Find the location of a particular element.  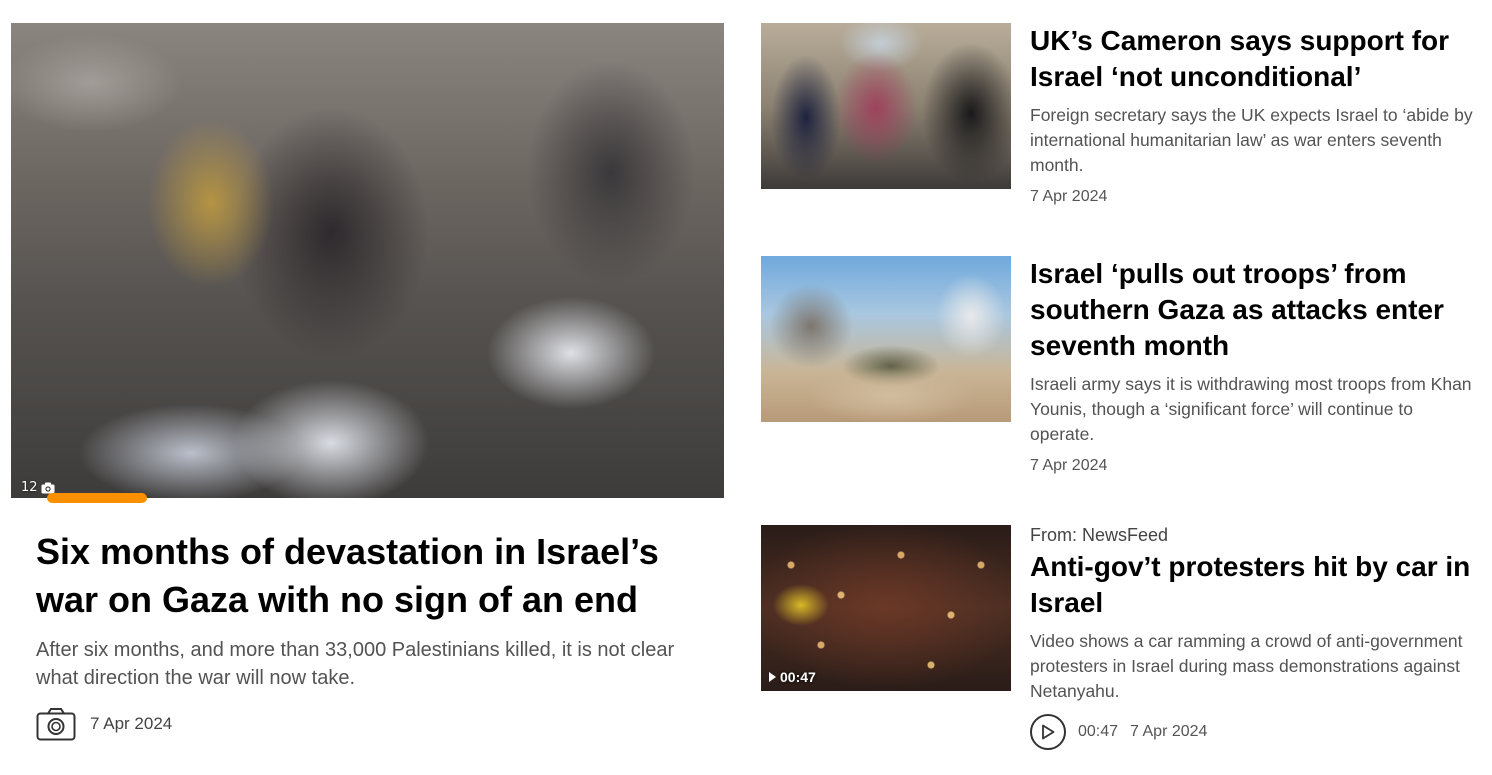

article-source: From: NewsFeed is located at coordinates (1255, 535).